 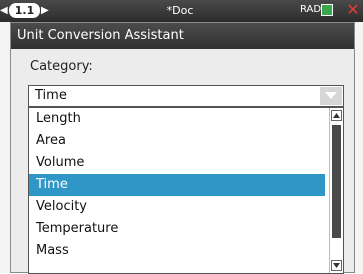 What do you see at coordinates (51, 95) in the screenshot?
I see `category-selected-value: Time` at bounding box center [51, 95].